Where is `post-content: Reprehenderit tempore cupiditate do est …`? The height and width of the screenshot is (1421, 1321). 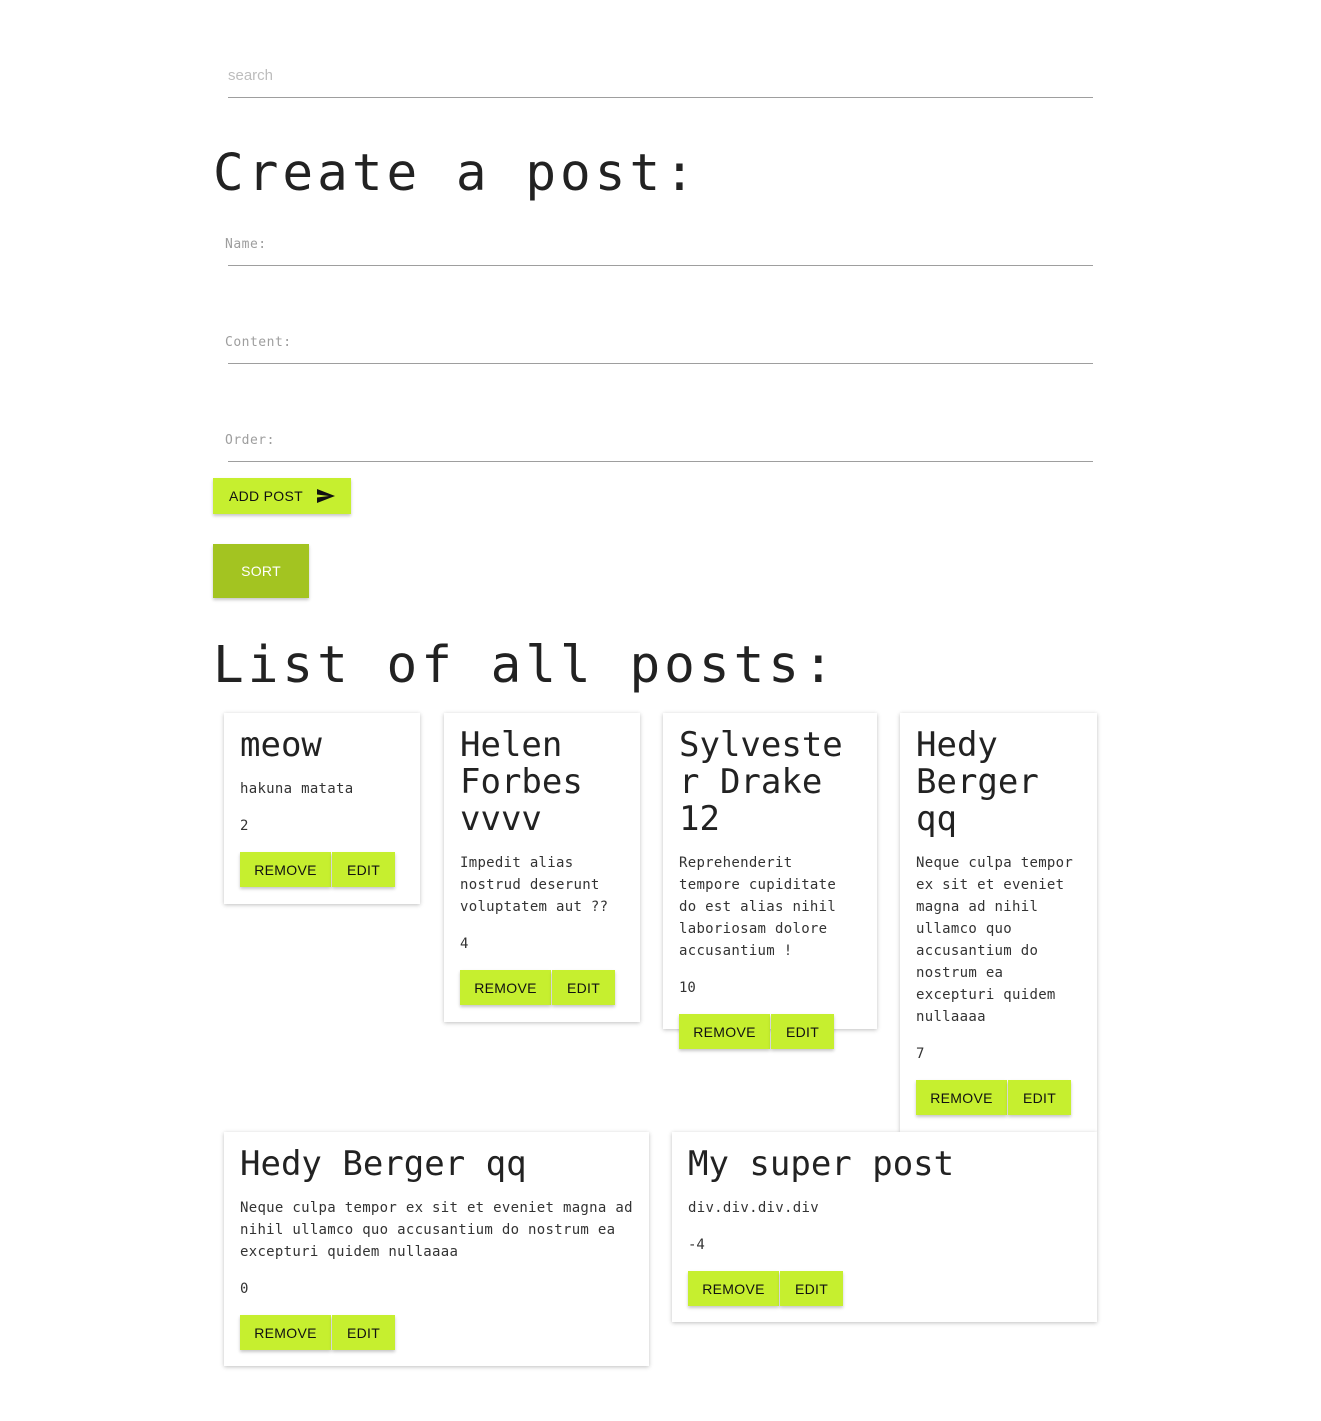 post-content: Reprehenderit tempore cupiditate do est … is located at coordinates (758, 907).